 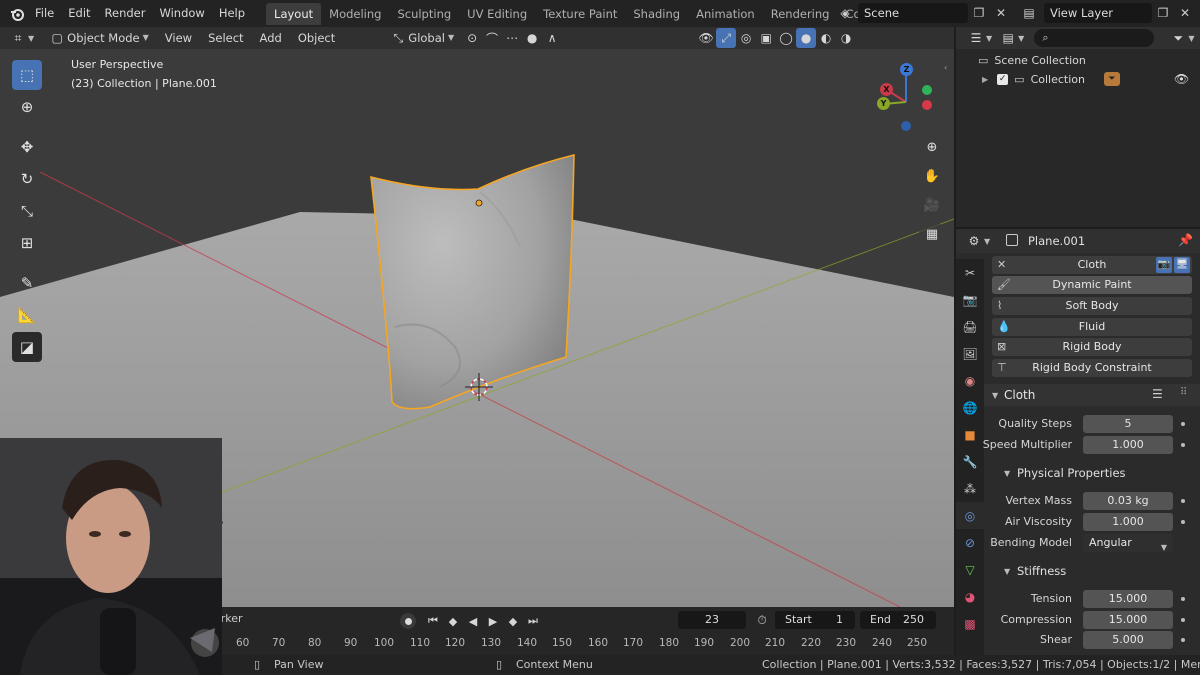 What do you see at coordinates (27, 347) in the screenshot?
I see `add-cube-icon: ◪` at bounding box center [27, 347].